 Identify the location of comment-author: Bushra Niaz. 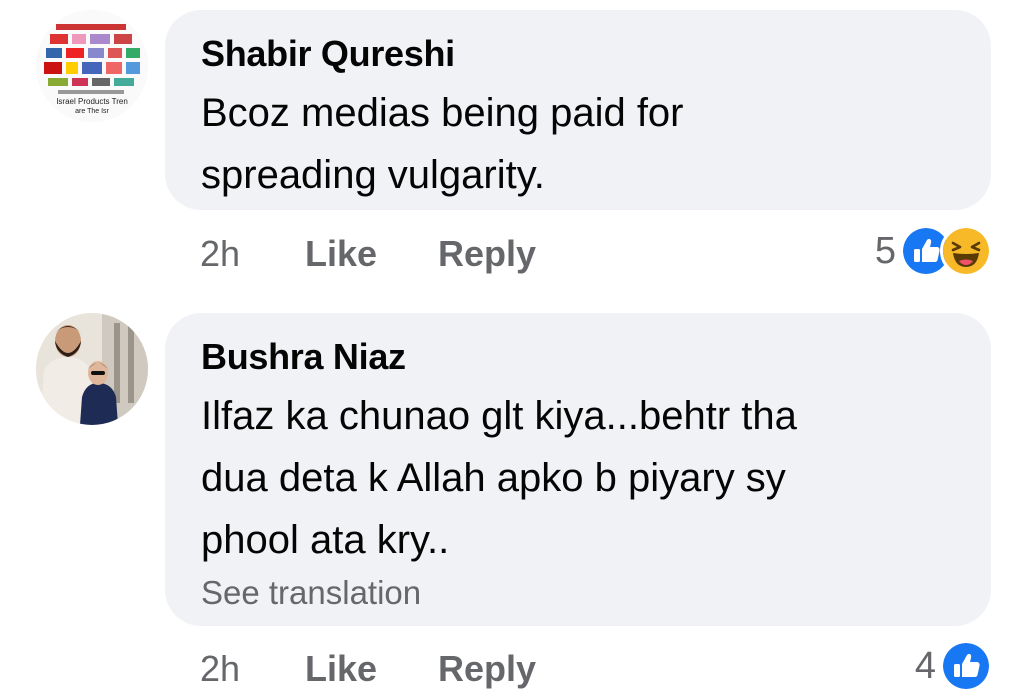
(578, 357).